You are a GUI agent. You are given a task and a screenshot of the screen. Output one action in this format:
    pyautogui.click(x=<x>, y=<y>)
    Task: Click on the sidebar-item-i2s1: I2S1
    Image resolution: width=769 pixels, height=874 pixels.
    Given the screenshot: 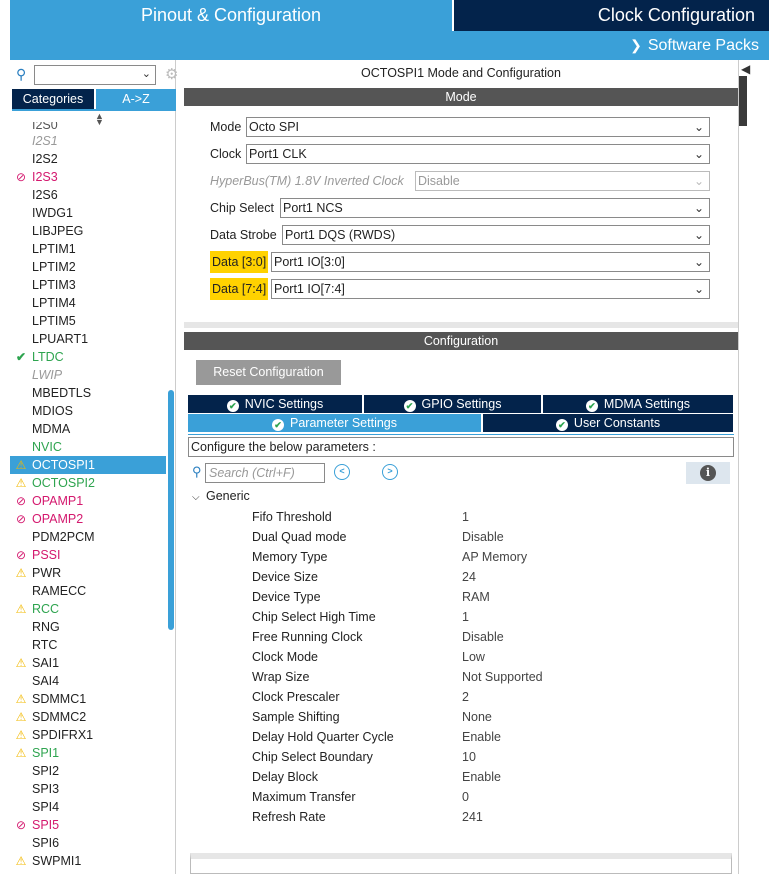 What is the action you would take?
    pyautogui.click(x=88, y=141)
    